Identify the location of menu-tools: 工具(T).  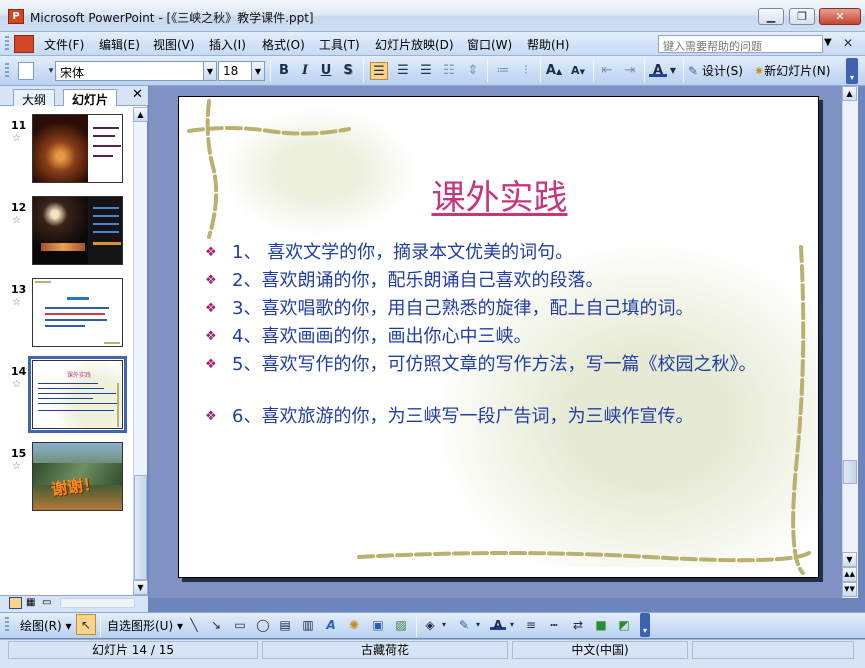
(339, 44).